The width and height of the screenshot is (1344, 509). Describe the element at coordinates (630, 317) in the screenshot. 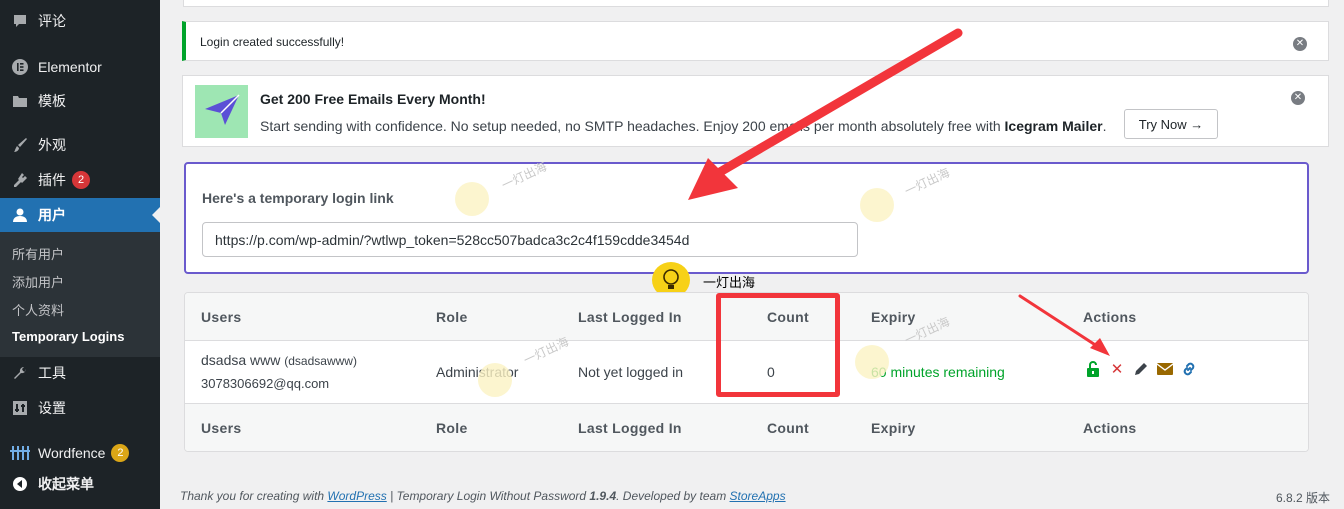

I see `column-header-last-logged-in: Last Logged In` at that location.